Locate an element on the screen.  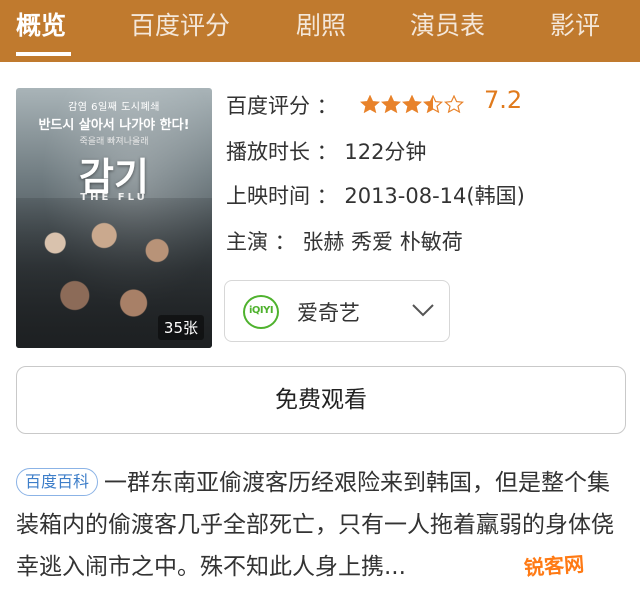
source-name: 爱奇艺 is located at coordinates (328, 313).